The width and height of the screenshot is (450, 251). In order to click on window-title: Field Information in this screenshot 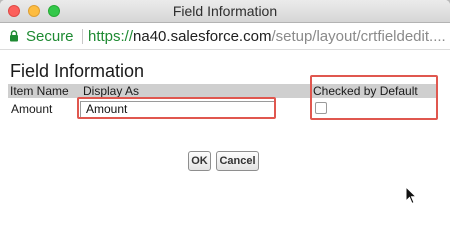, I will do `click(225, 11)`.